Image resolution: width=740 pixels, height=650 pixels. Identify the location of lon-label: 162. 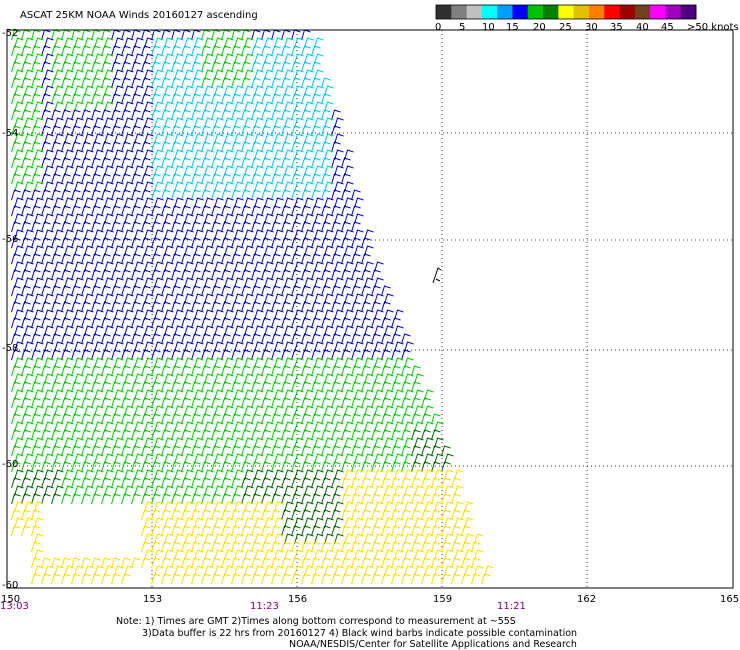
(586, 599).